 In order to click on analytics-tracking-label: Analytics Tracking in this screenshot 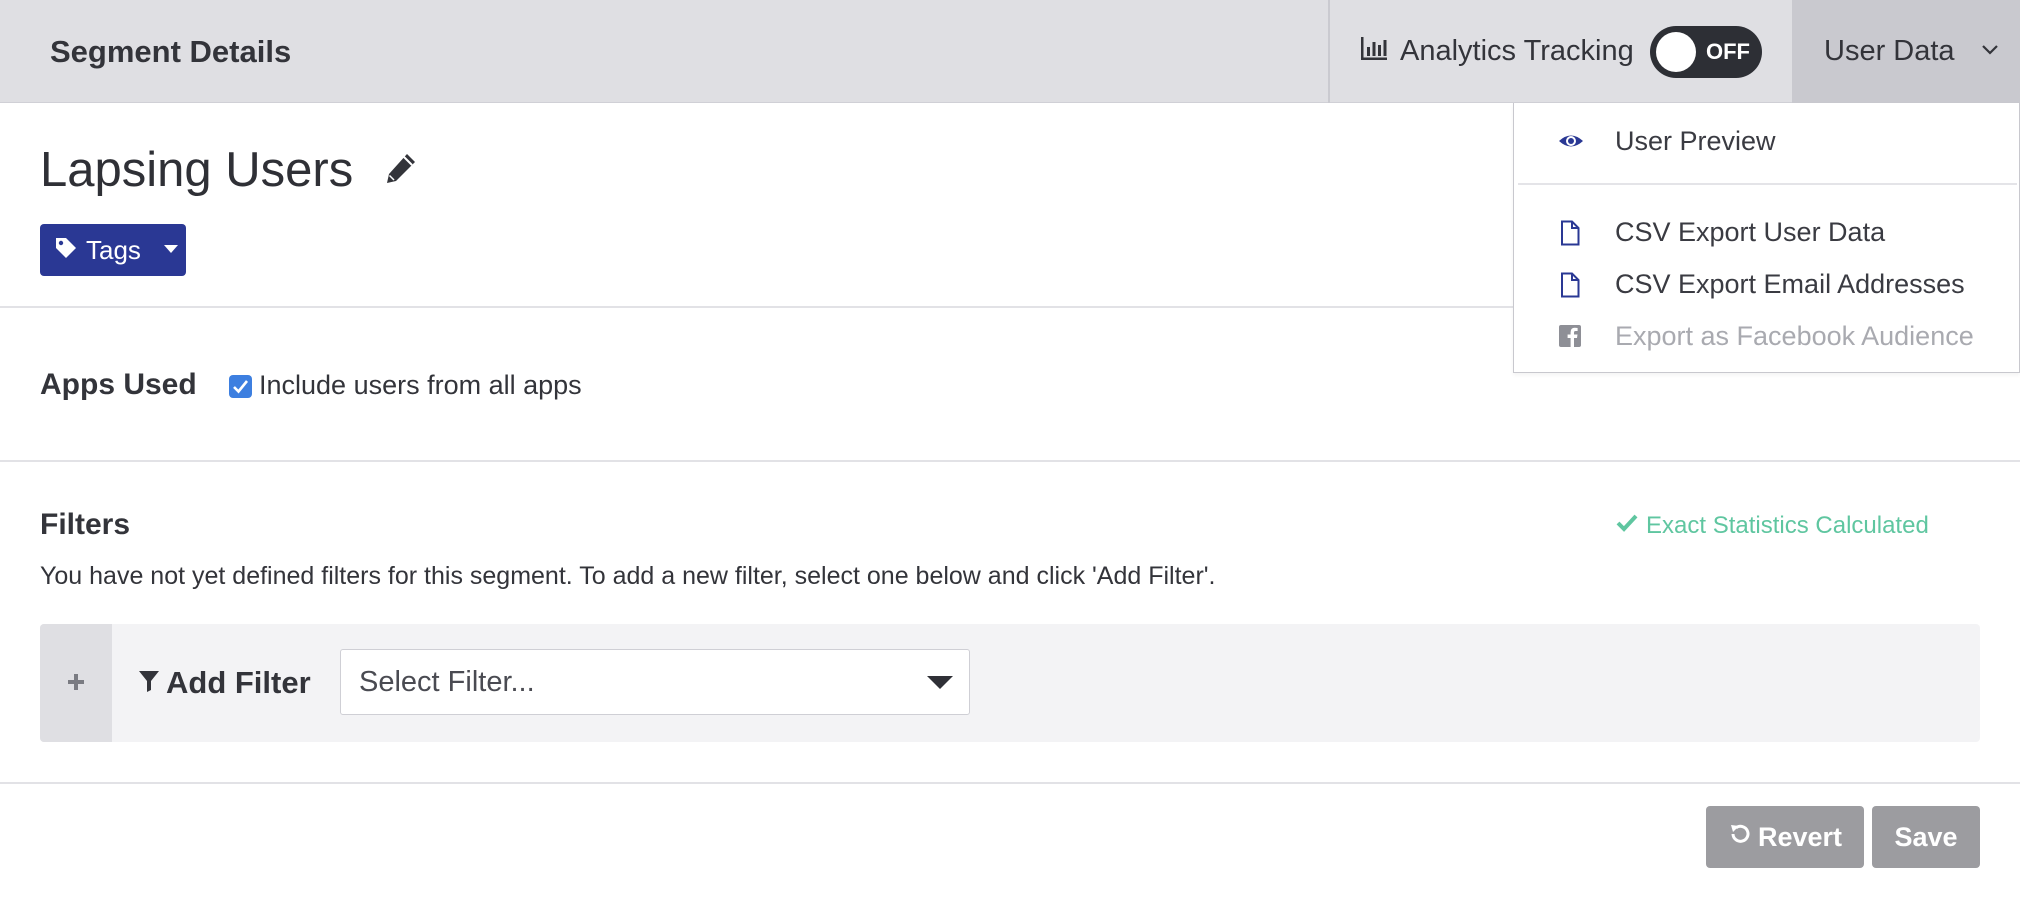, I will do `click(1517, 51)`.